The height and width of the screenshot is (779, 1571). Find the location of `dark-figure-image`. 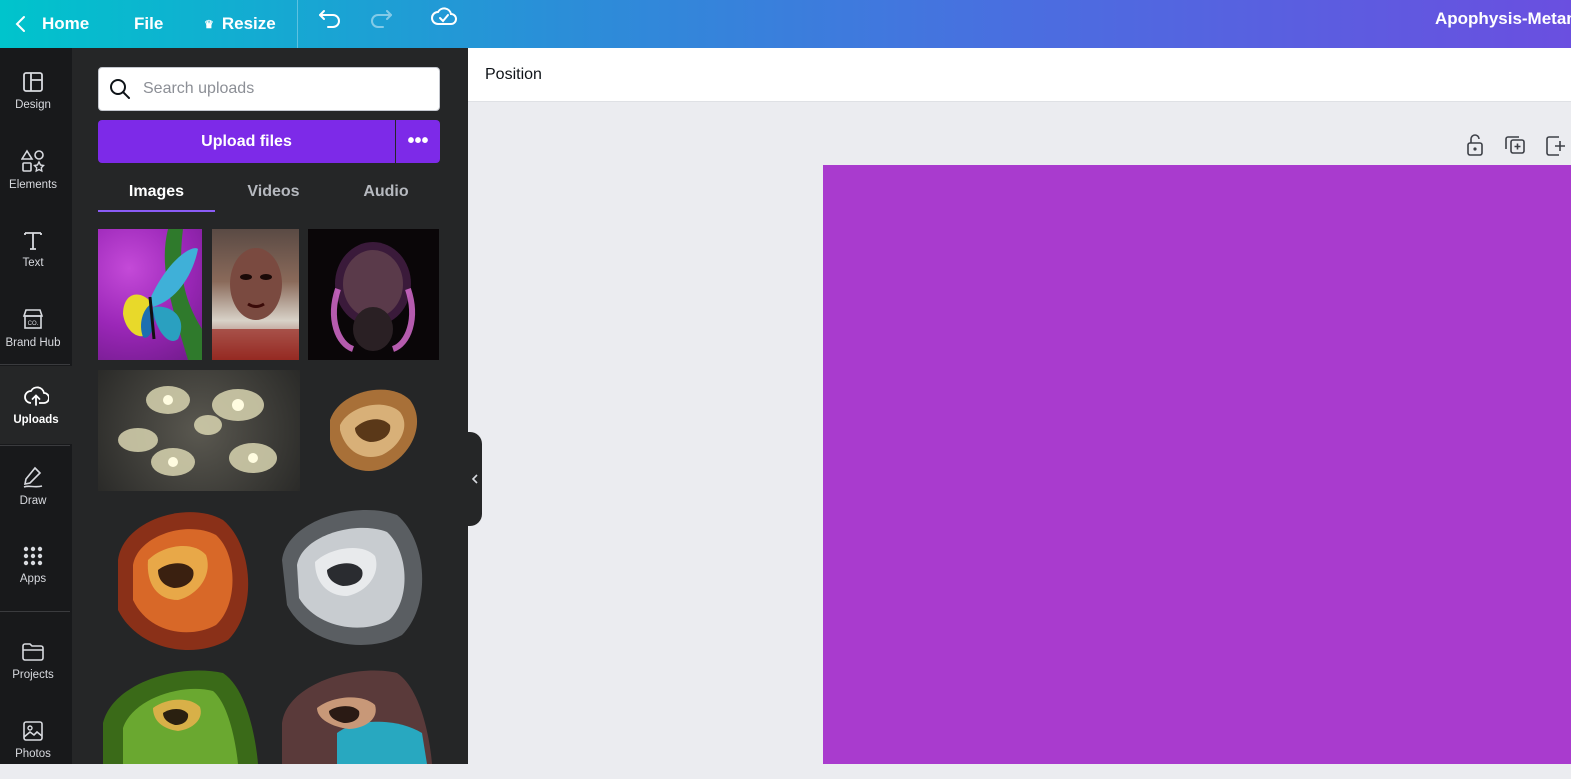

dark-figure-image is located at coordinates (373, 297).